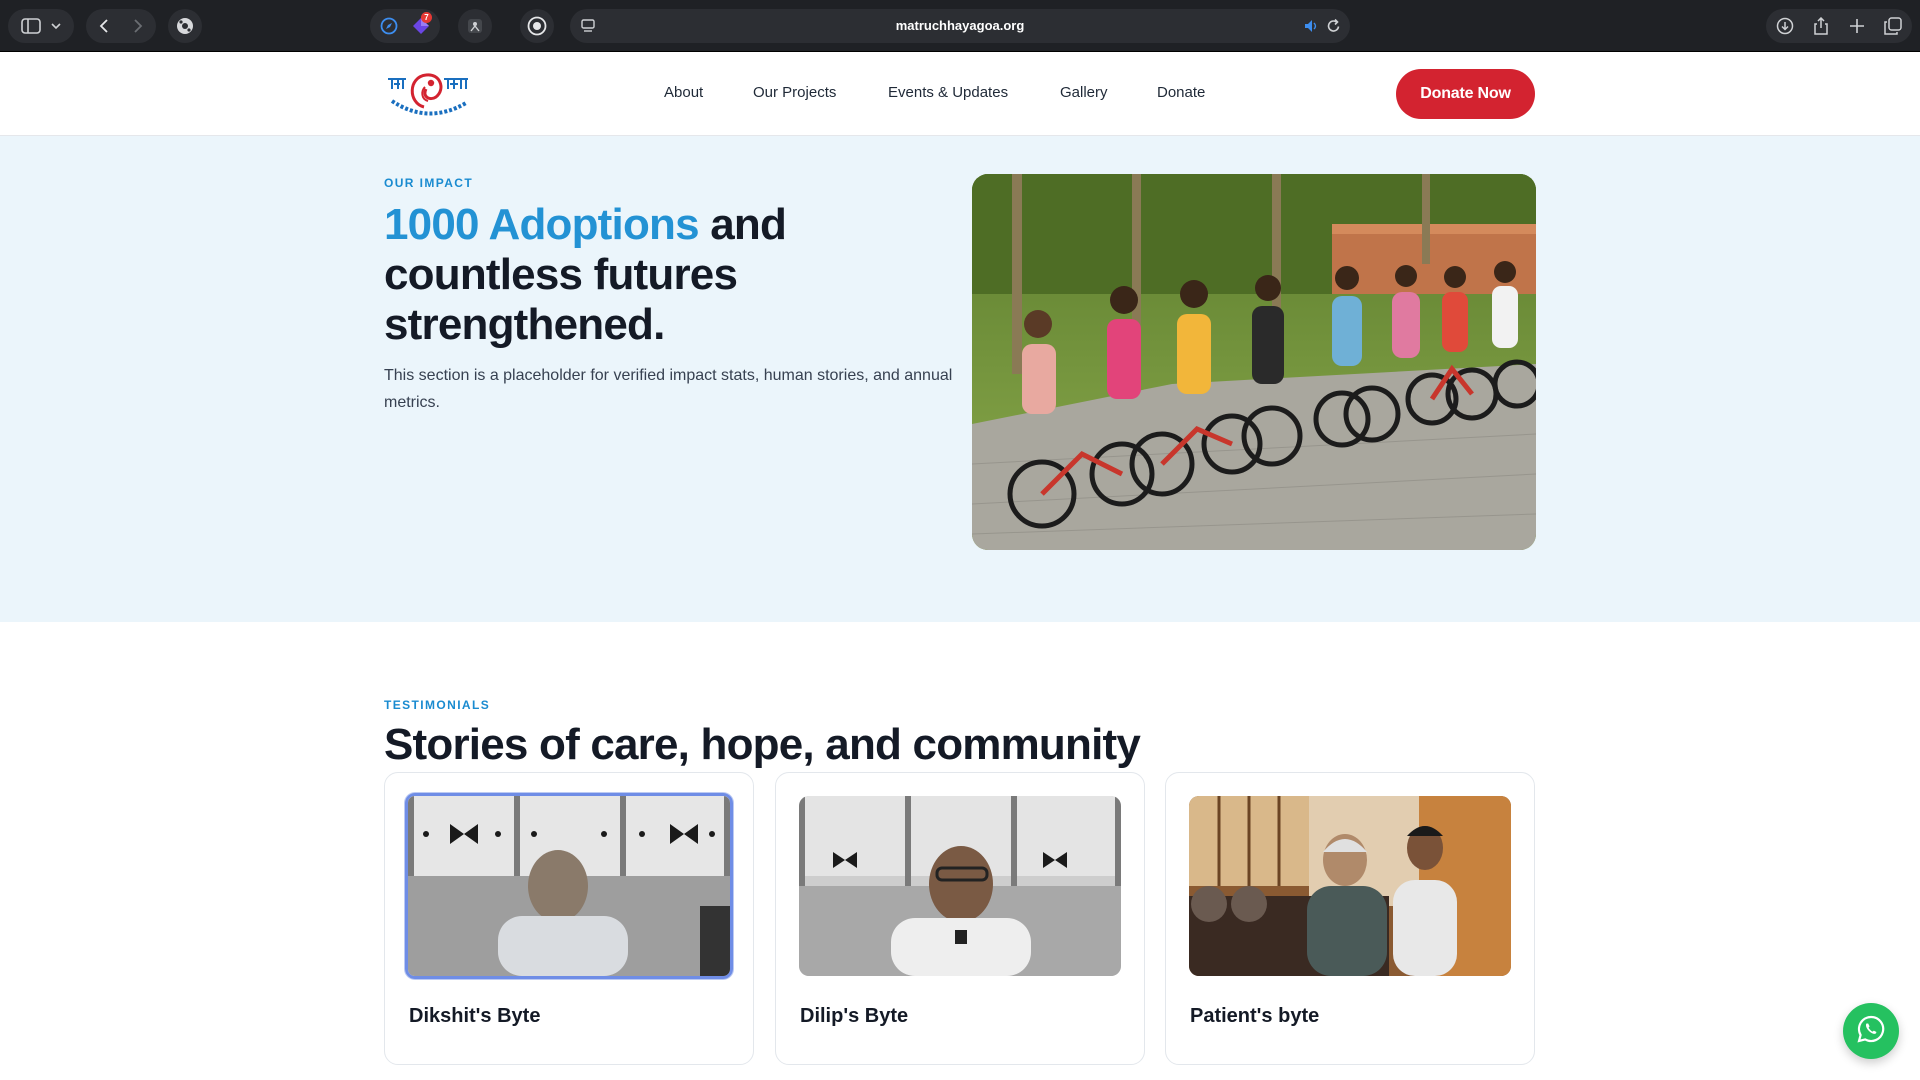  I want to click on share-icon, so click(1821, 26).